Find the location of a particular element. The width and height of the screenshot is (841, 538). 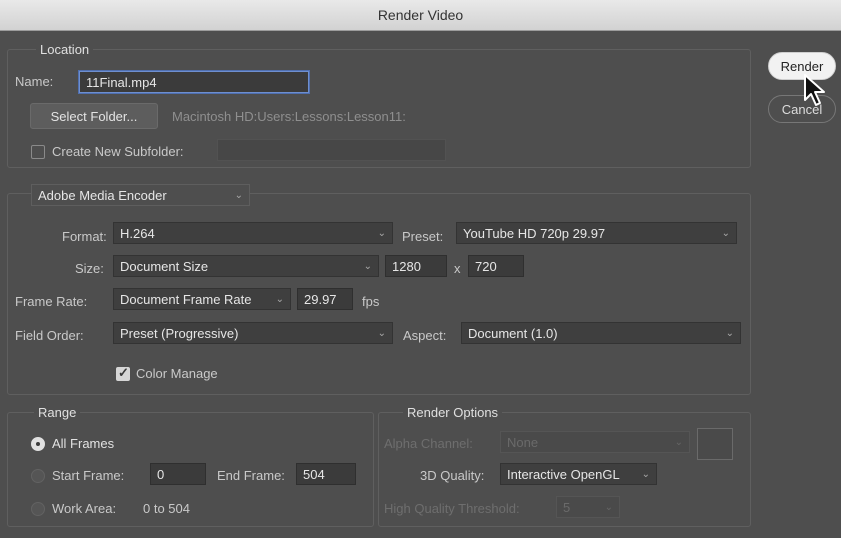

quality-threshold-select: 5 ⌄ is located at coordinates (588, 507).